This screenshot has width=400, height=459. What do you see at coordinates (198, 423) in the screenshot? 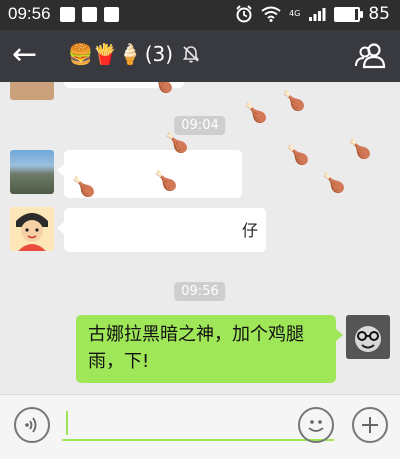
I see `message-input` at bounding box center [198, 423].